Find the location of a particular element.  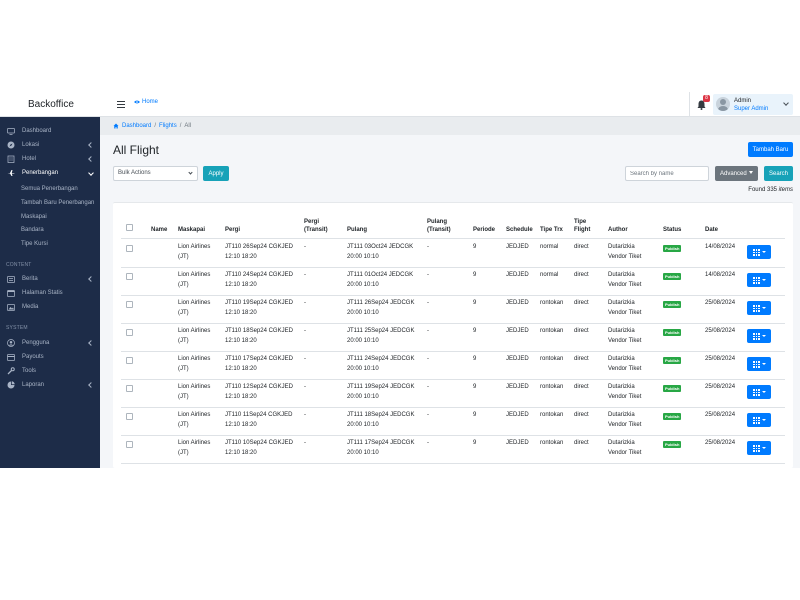

cell-line: JT110 17Sep24 CGKJED is located at coordinates (259, 359).